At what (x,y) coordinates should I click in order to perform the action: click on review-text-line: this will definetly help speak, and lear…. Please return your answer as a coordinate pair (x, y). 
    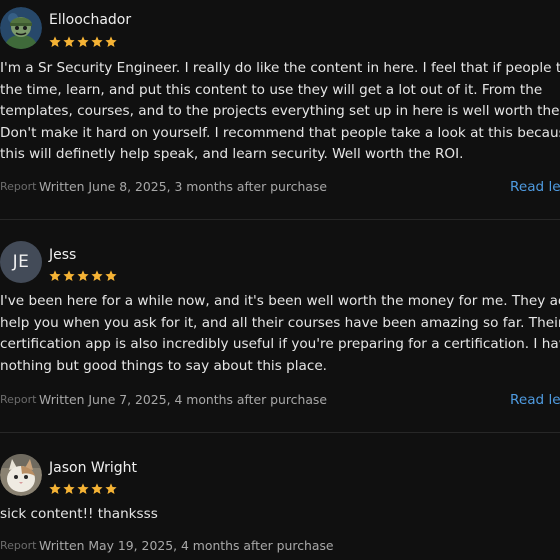
    Looking at the image, I should click on (232, 154).